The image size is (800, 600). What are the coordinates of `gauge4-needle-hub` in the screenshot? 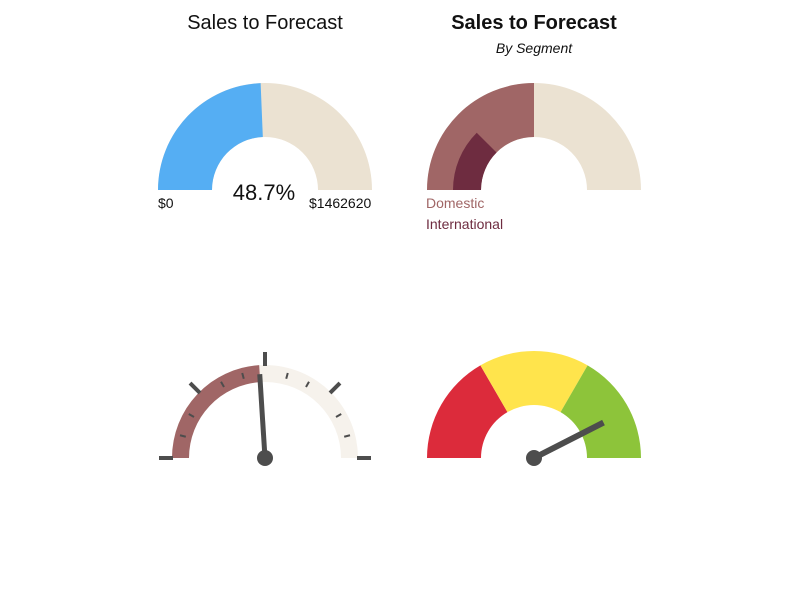 It's located at (534, 458).